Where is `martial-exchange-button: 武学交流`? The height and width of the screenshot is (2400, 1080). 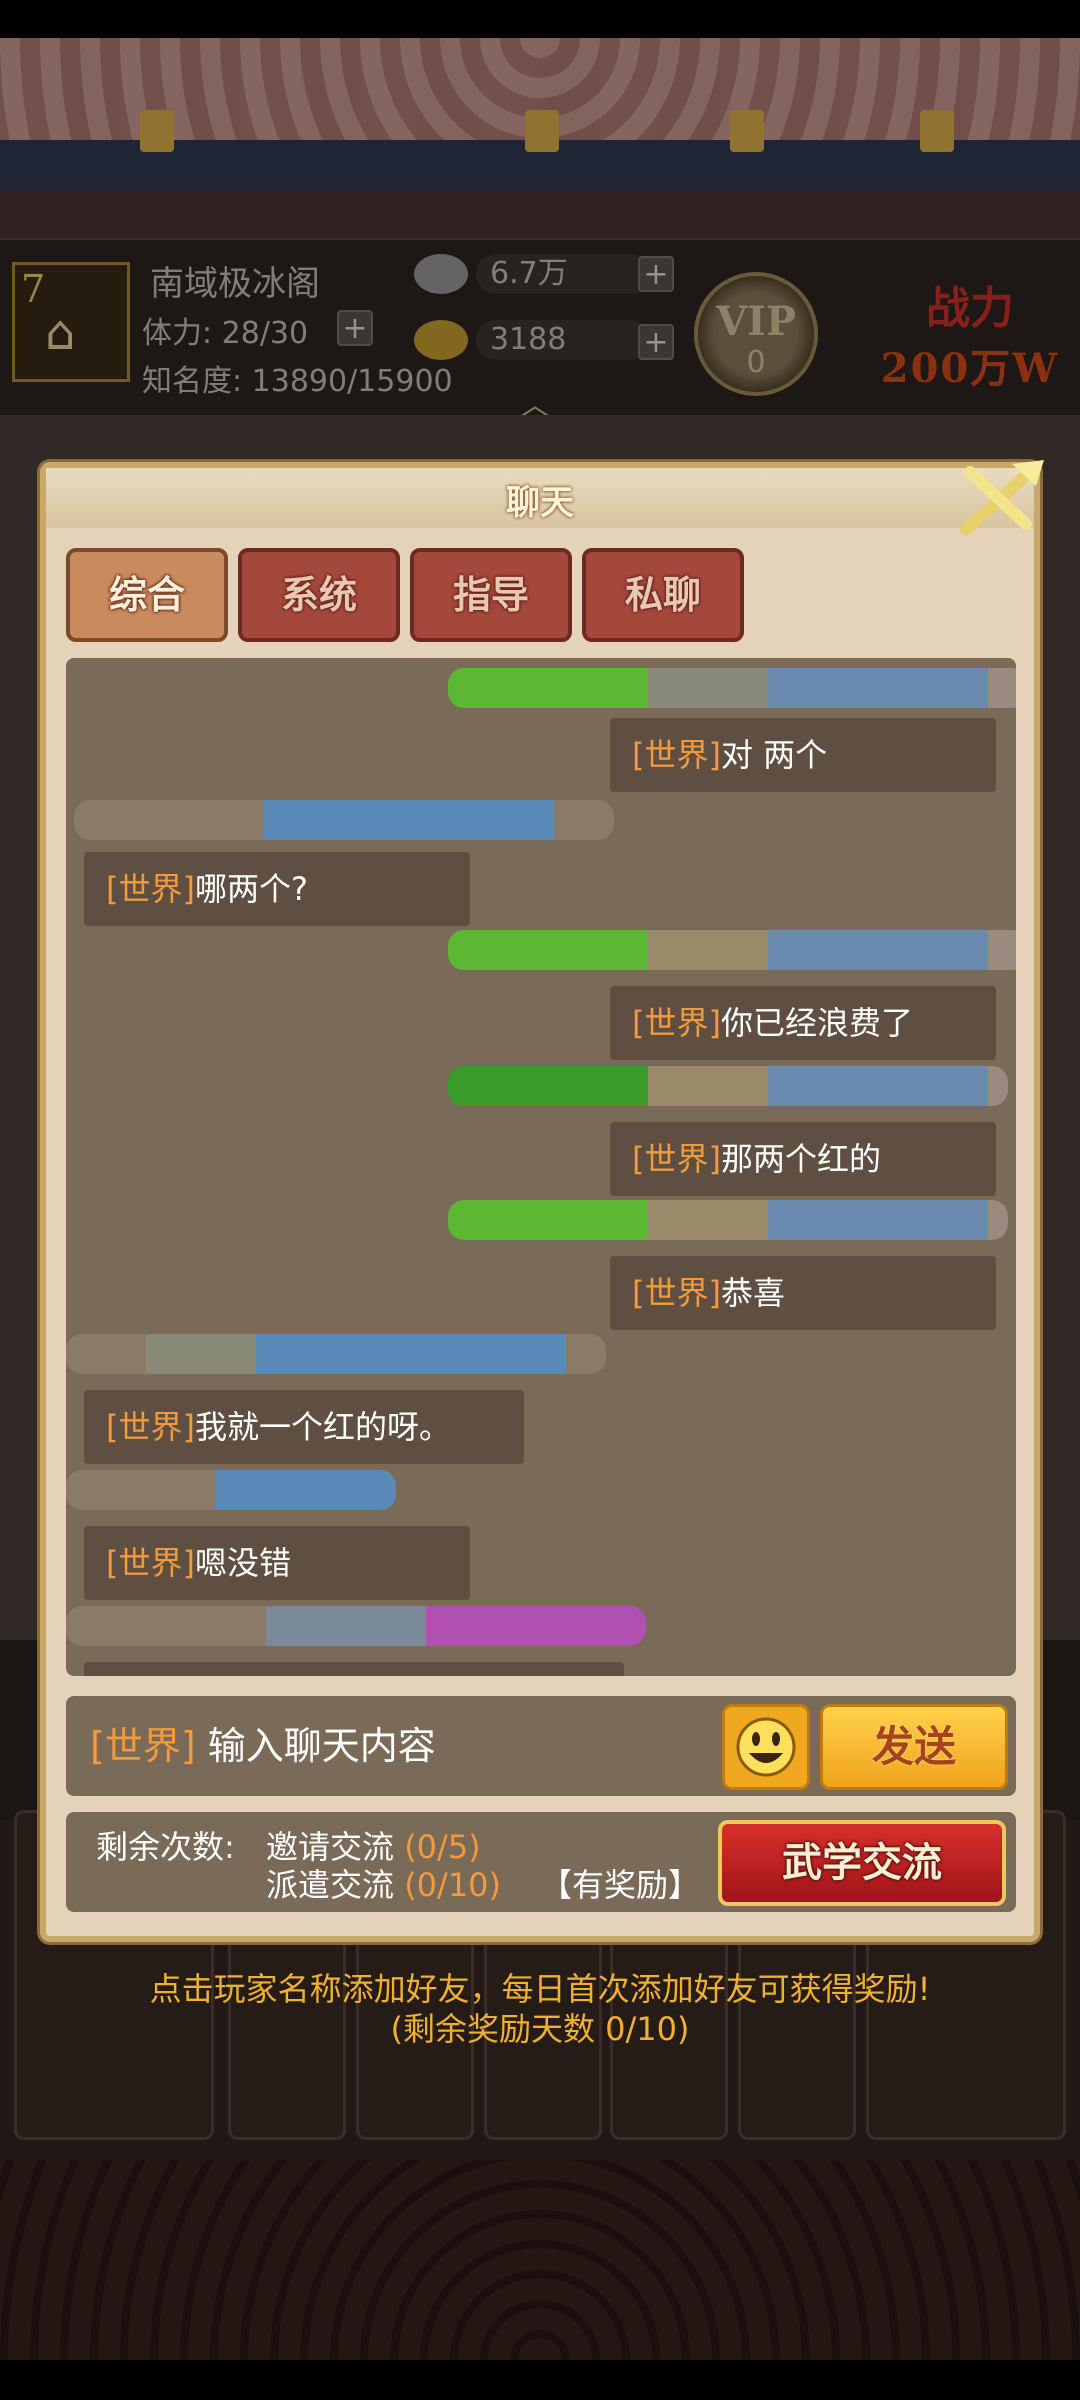 martial-exchange-button: 武学交流 is located at coordinates (862, 1863).